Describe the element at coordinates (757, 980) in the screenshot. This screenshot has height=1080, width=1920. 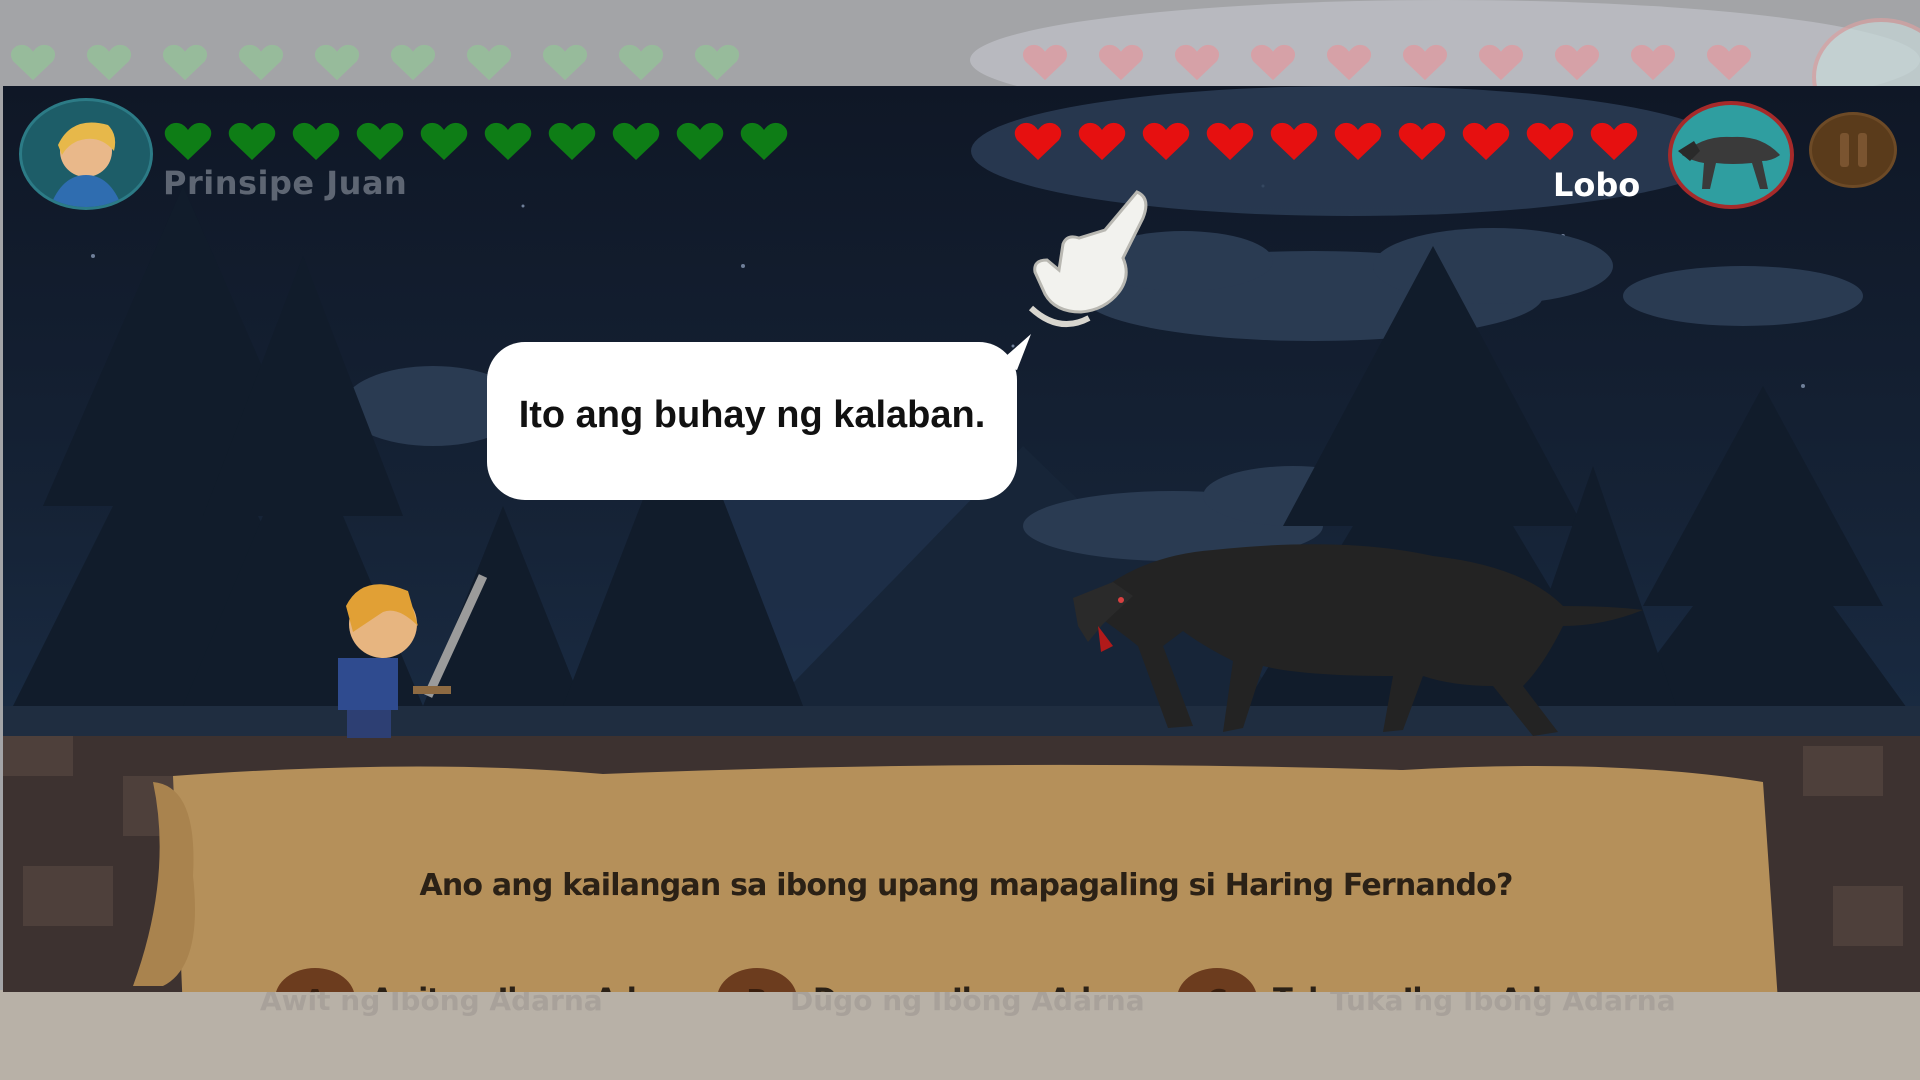
I see `answer-b-badge: B` at that location.